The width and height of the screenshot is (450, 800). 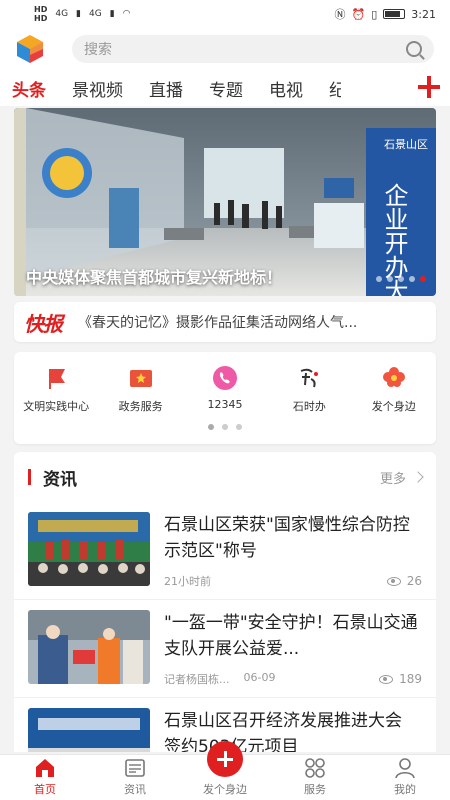 What do you see at coordinates (141, 378) in the screenshot?
I see `book-icon` at bounding box center [141, 378].